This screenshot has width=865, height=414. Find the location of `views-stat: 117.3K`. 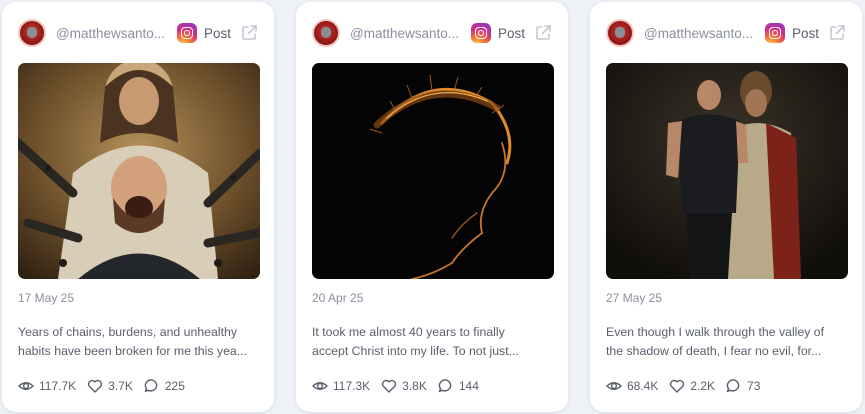

views-stat: 117.3K is located at coordinates (341, 386).